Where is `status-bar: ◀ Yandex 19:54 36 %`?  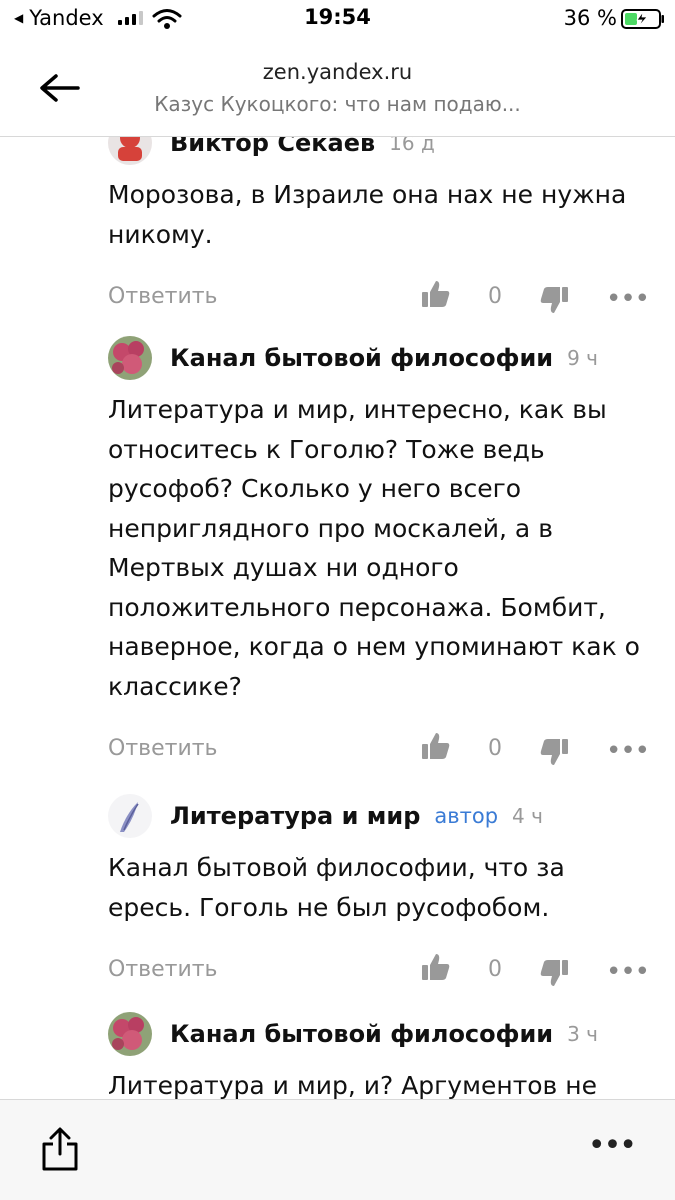
status-bar: ◀ Yandex 19:54 36 % is located at coordinates (337, 20).